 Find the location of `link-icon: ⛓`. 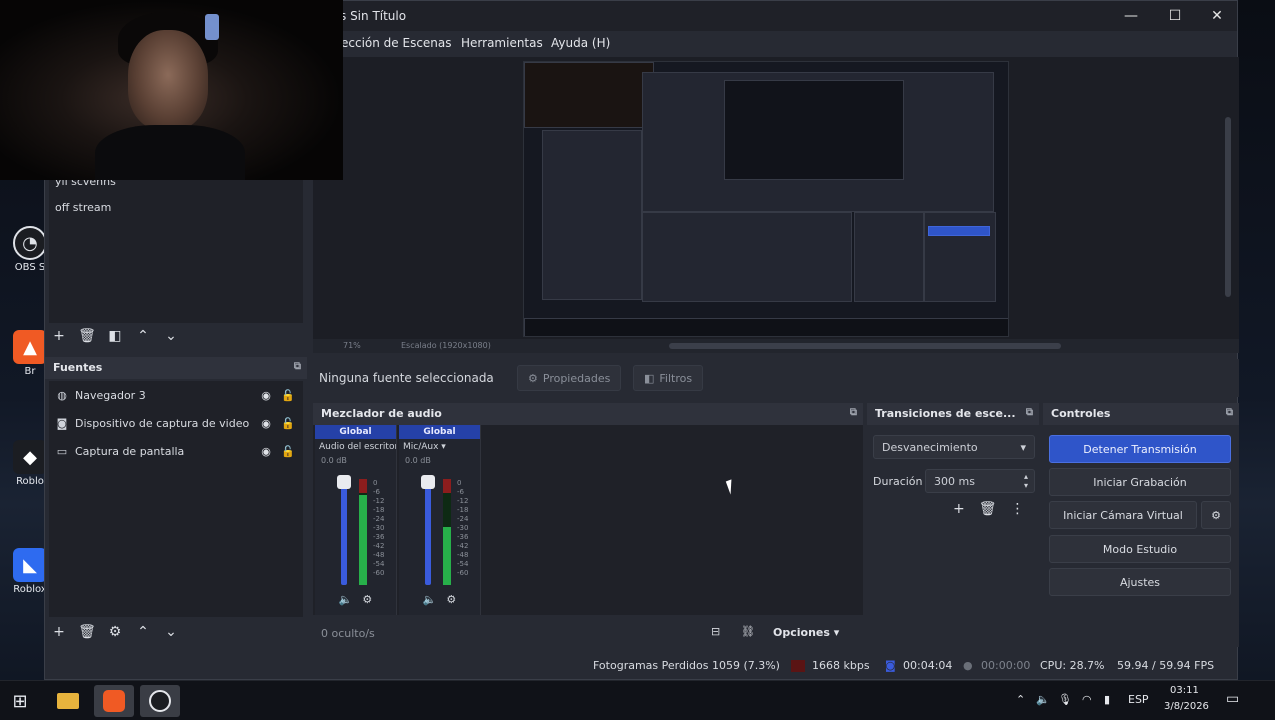

link-icon: ⛓ is located at coordinates (748, 631).